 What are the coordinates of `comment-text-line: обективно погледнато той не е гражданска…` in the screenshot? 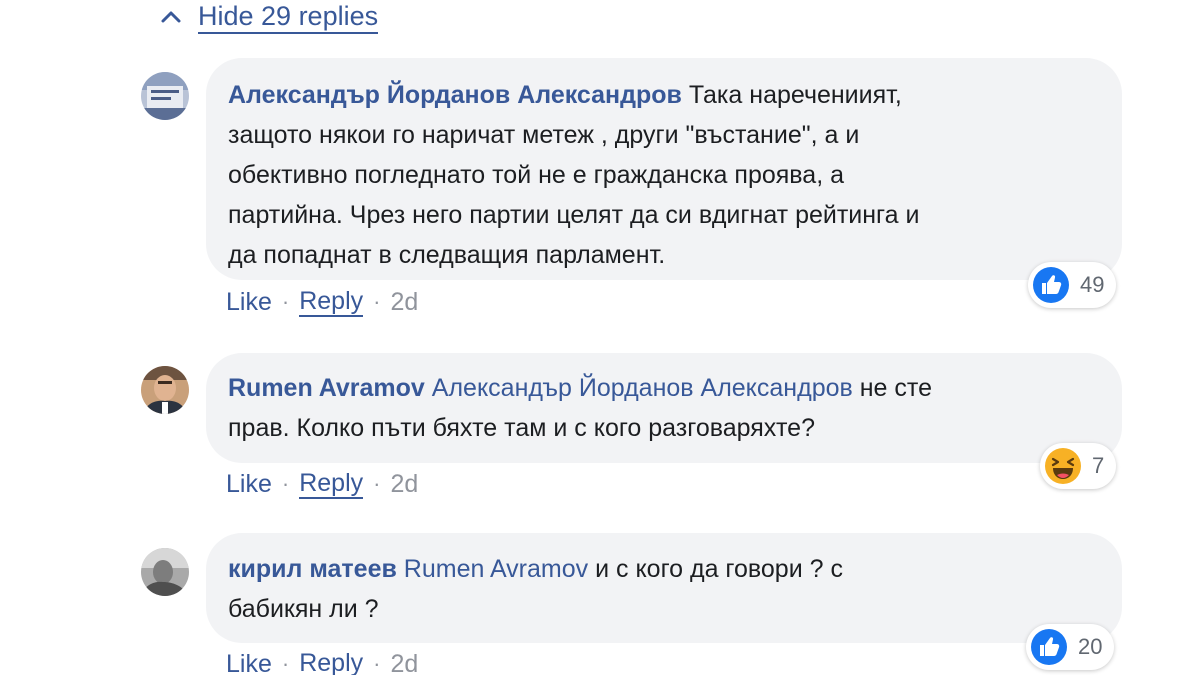 It's located at (536, 175).